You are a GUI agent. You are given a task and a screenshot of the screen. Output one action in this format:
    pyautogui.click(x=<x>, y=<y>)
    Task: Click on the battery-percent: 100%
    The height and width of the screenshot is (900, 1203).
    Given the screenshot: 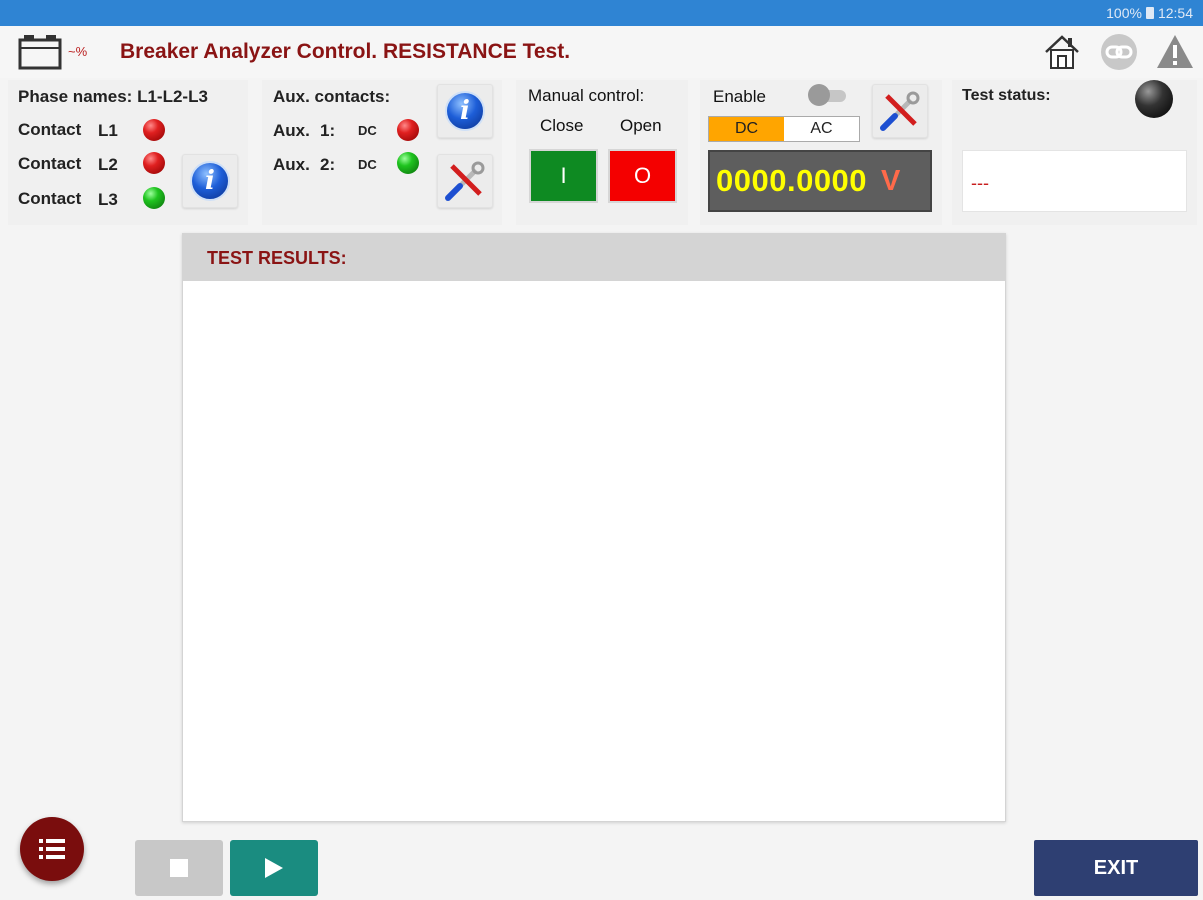 What is the action you would take?
    pyautogui.click(x=1124, y=13)
    